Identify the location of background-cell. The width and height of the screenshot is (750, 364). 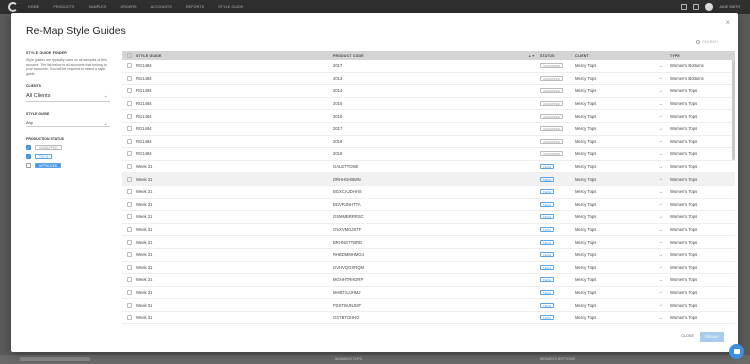
(55, 359).